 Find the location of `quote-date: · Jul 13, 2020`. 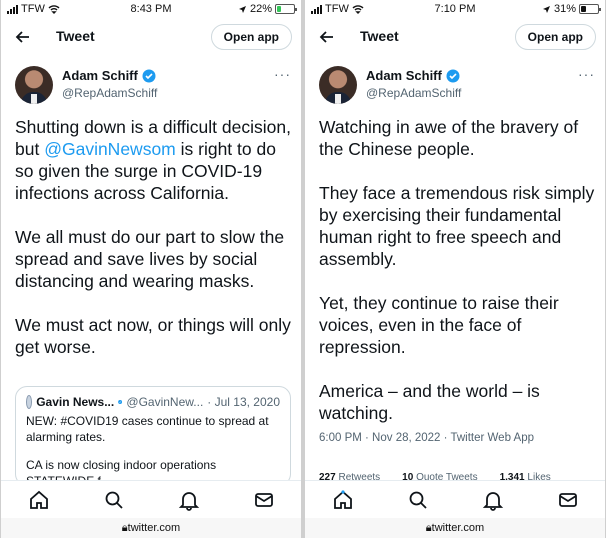

quote-date: · Jul 13, 2020 is located at coordinates (243, 402).